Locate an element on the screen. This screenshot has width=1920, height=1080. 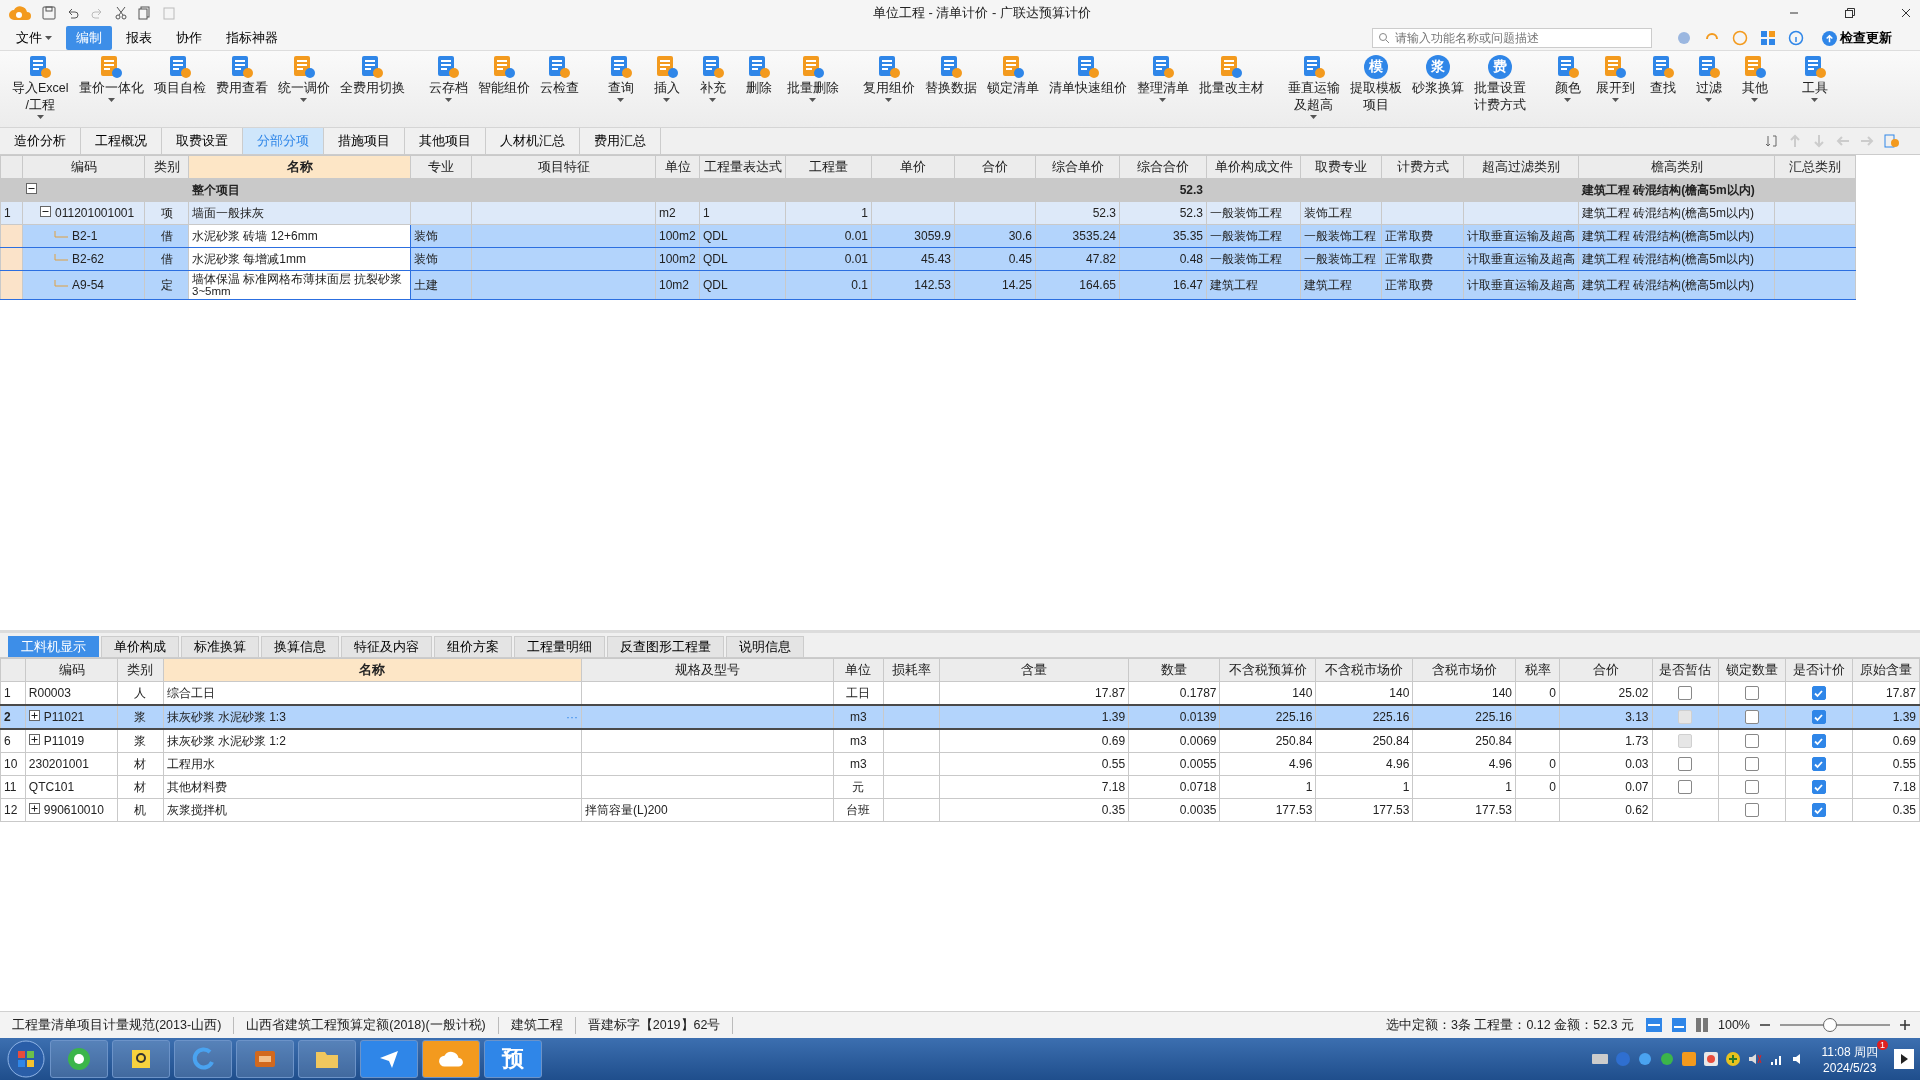
toolbar-button: 批量删除 is located at coordinates (812, 78).